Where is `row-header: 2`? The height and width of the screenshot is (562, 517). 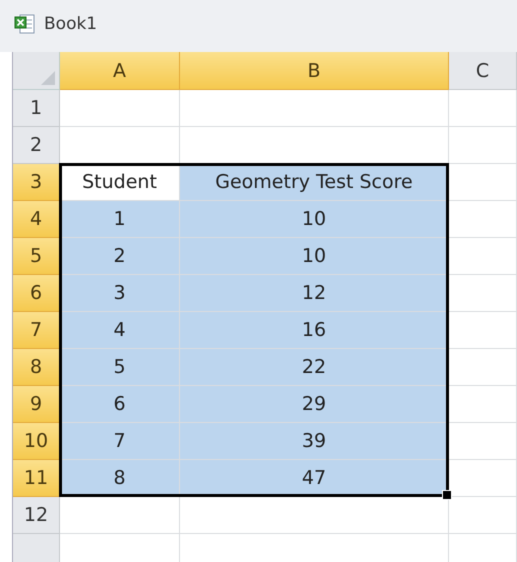
row-header: 2 is located at coordinates (36, 145).